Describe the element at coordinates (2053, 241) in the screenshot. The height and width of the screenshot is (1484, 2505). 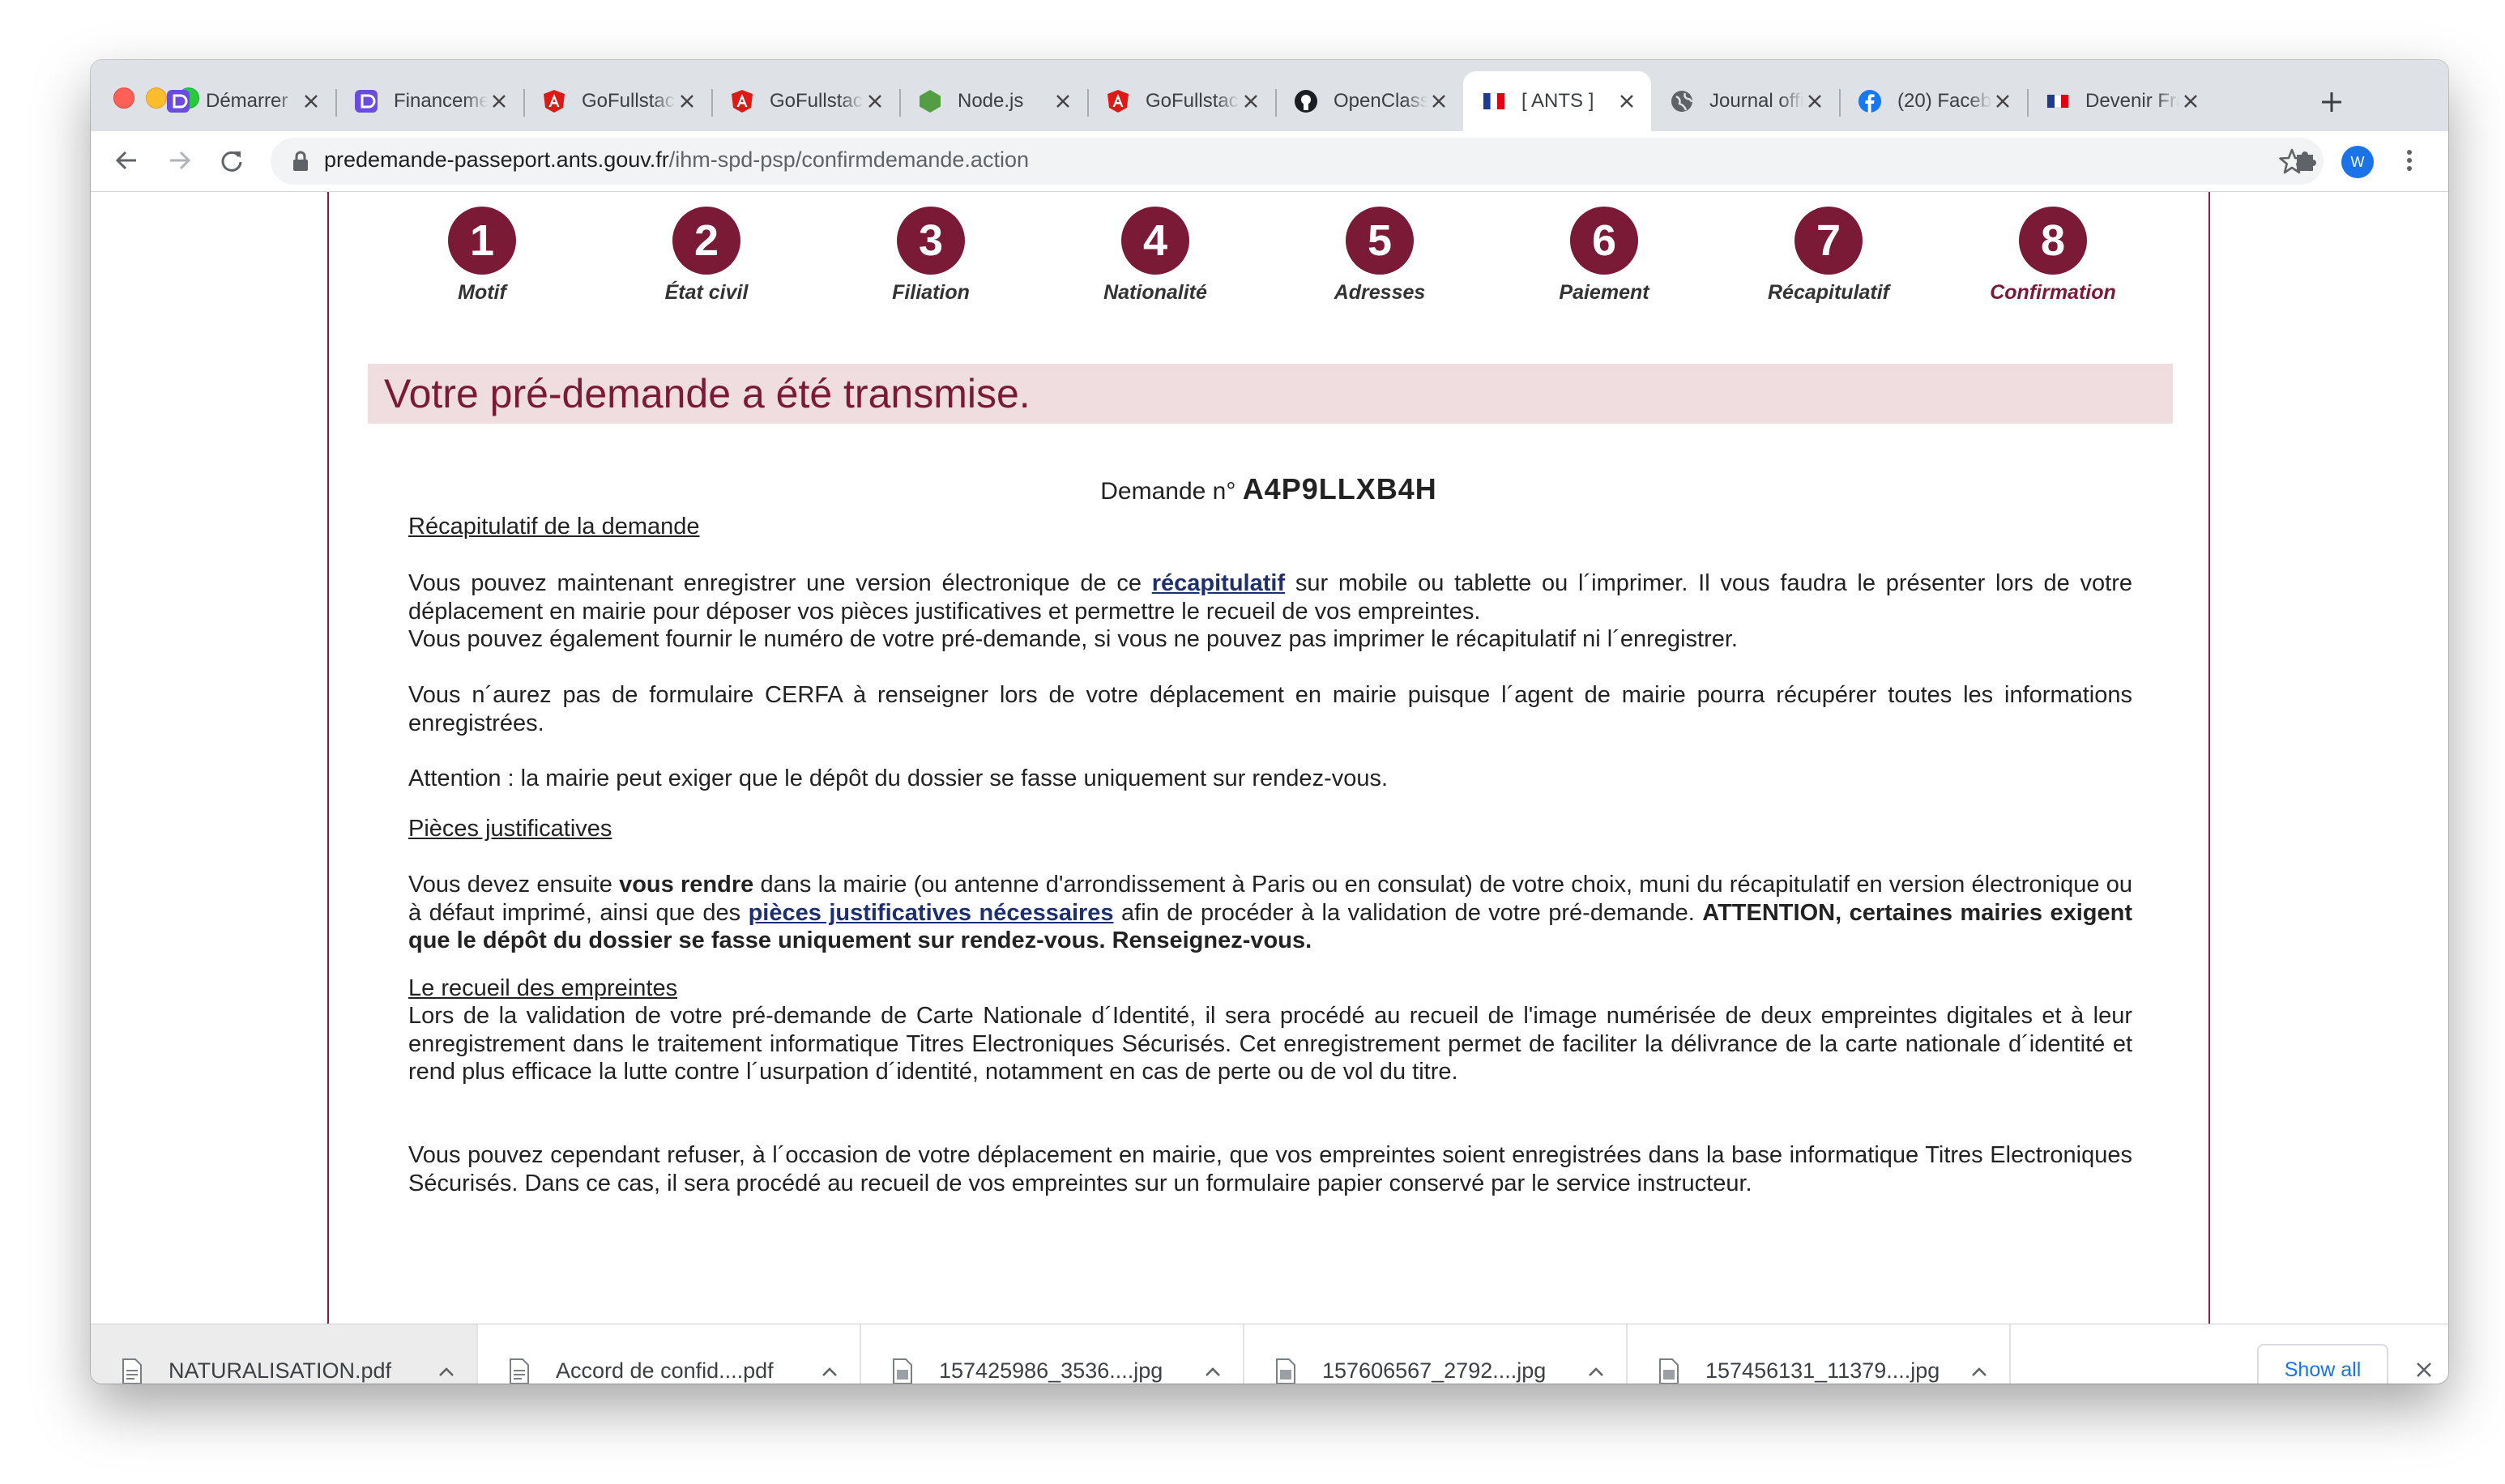
I see `step-number: 8` at that location.